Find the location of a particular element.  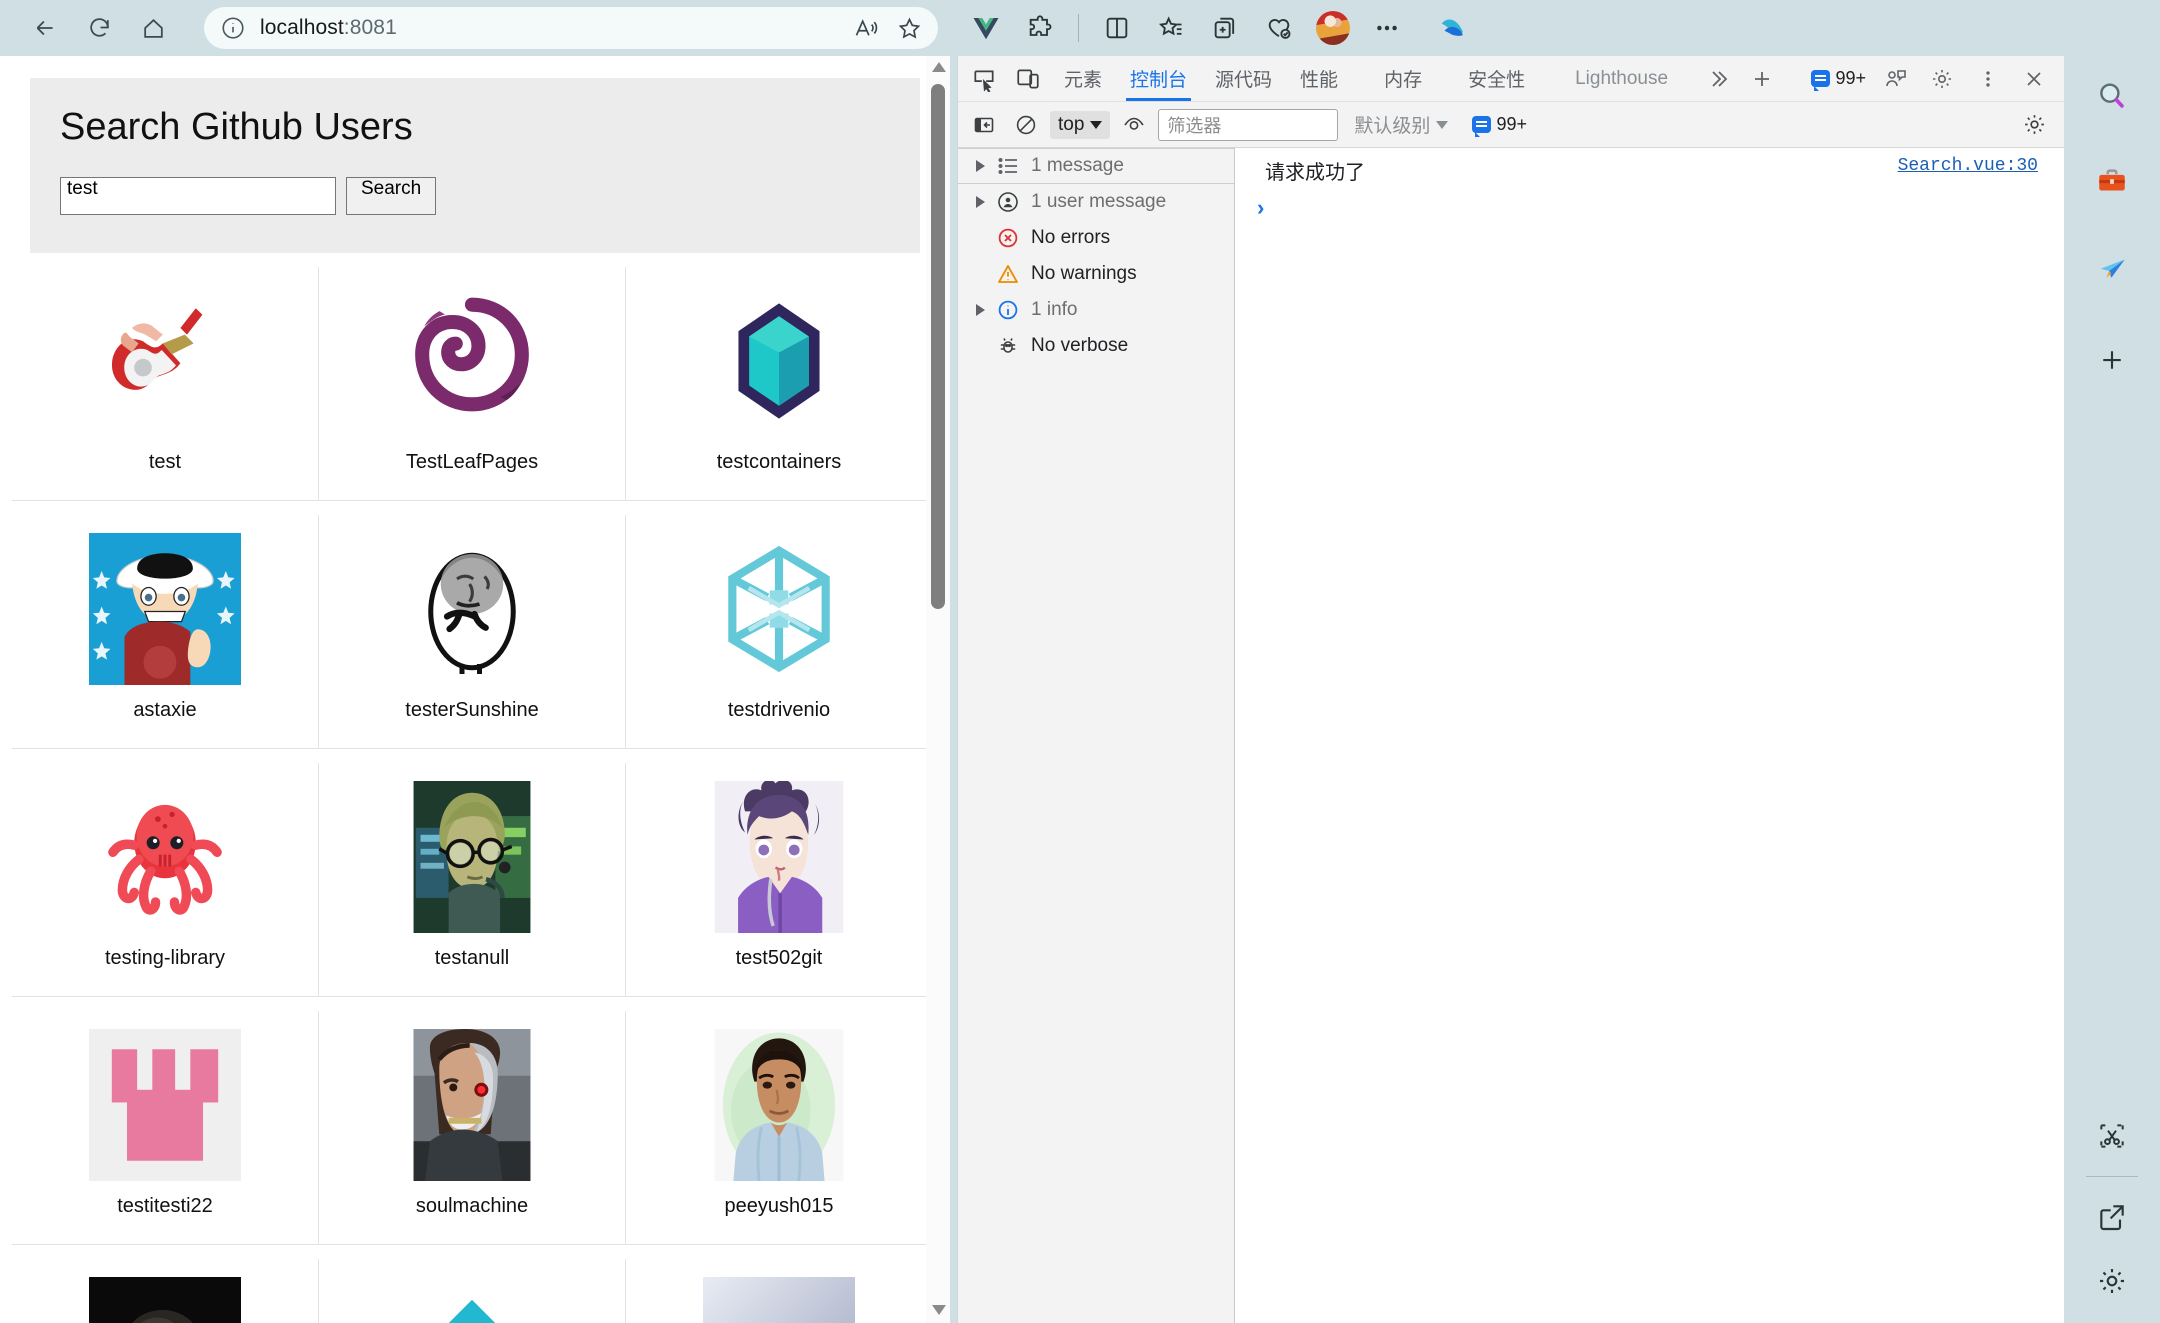

favorite-star-icon is located at coordinates (909, 28).